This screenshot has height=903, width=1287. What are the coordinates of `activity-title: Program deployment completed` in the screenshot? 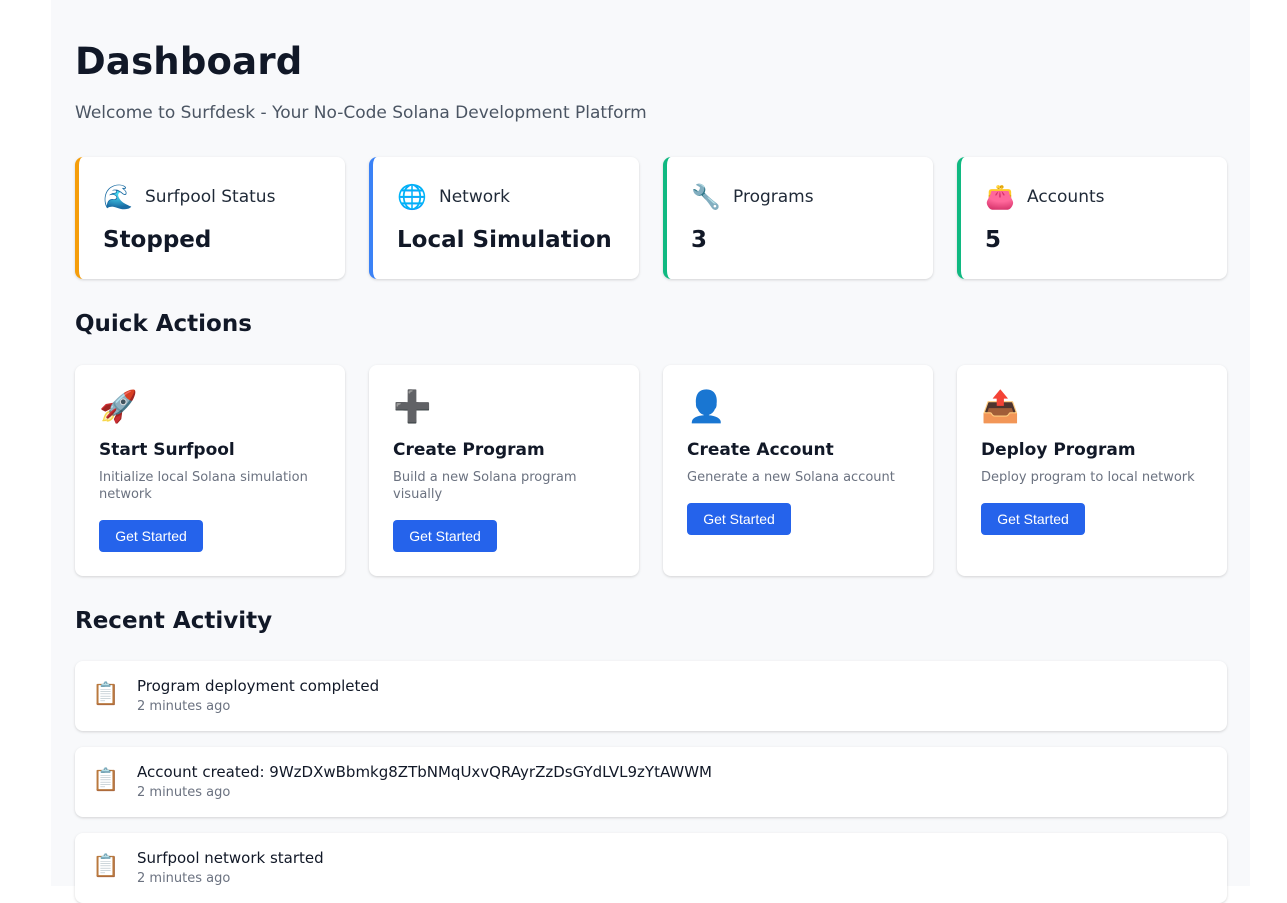 It's located at (258, 686).